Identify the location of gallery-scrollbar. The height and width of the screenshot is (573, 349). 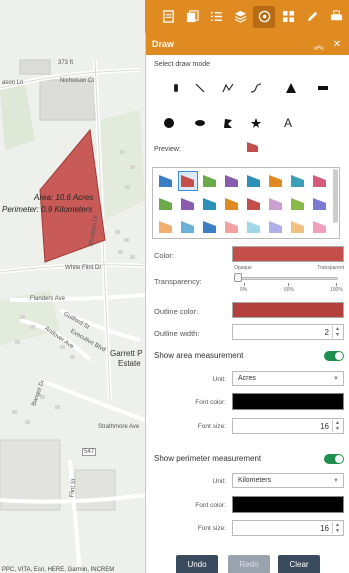
(335, 196).